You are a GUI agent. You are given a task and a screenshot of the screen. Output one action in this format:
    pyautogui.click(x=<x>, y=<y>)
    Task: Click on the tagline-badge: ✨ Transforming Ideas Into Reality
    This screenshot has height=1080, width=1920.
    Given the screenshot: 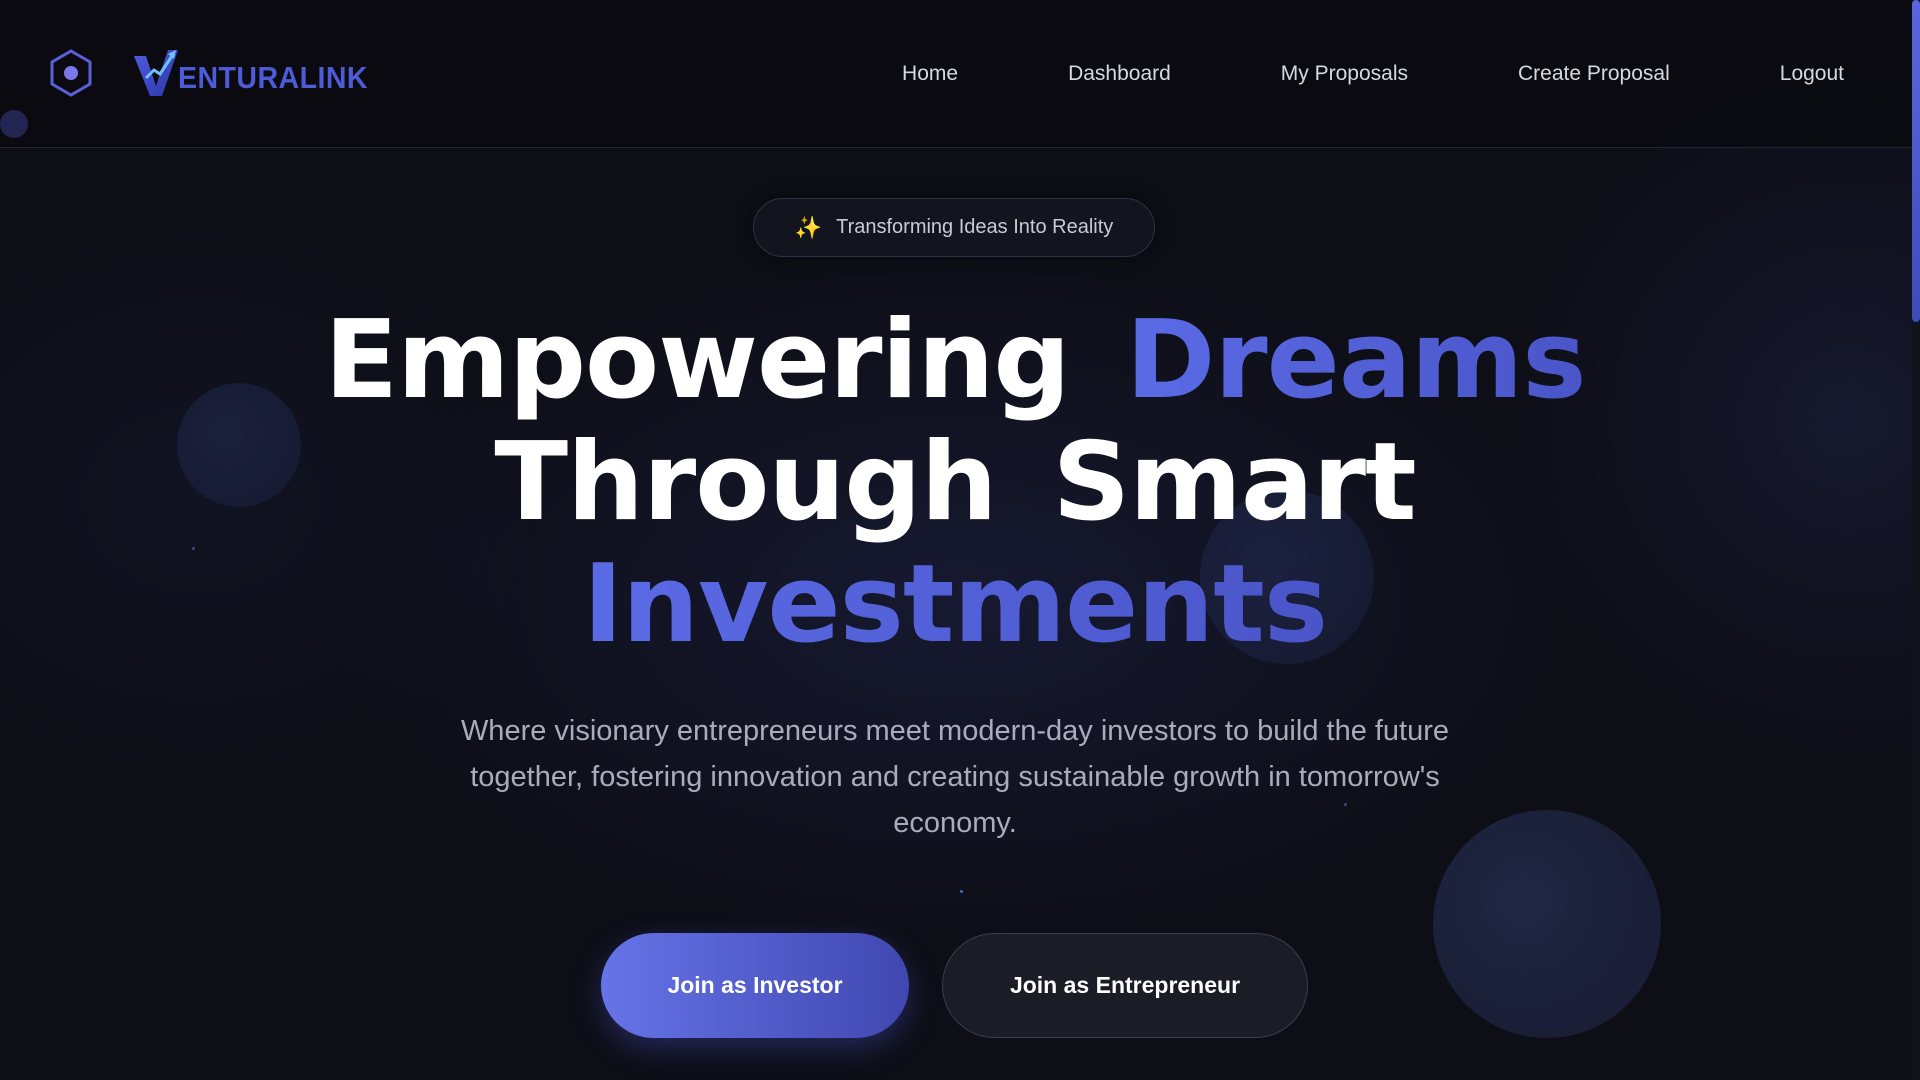 What is the action you would take?
    pyautogui.click(x=954, y=227)
    